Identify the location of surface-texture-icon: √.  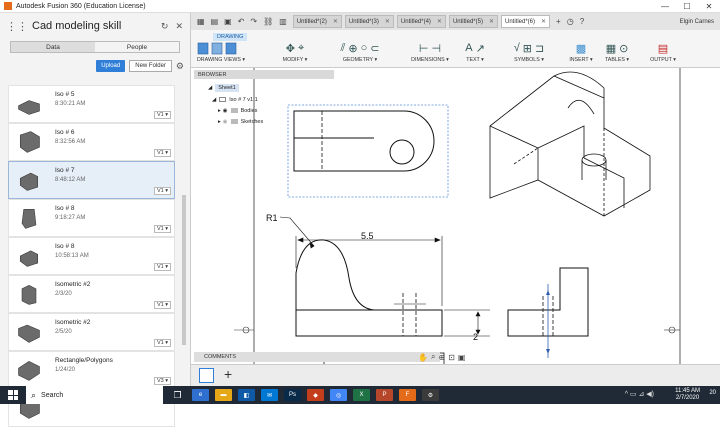
(517, 48).